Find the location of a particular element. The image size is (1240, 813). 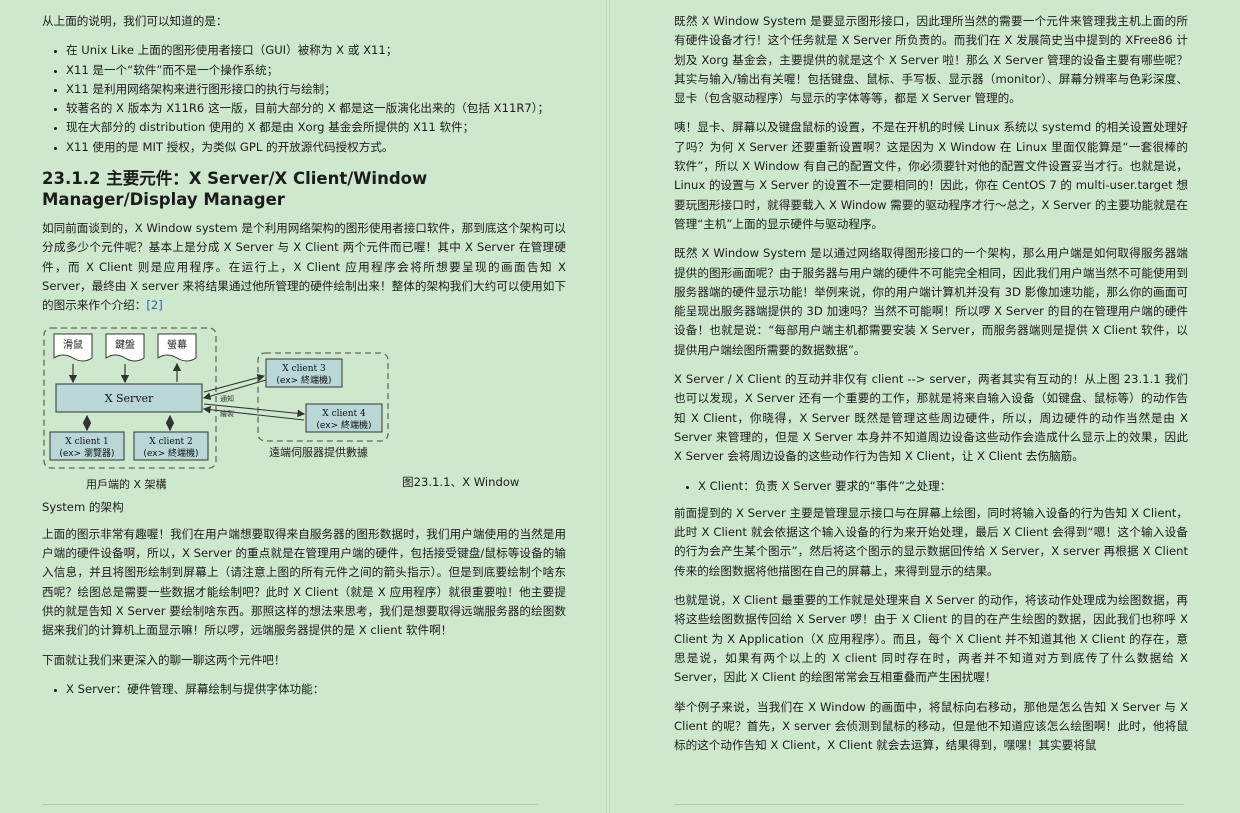

list-item: X11 使用的是 MIT 授权，为类似 GPL 的开放源代码授权方式。 is located at coordinates (316, 147).